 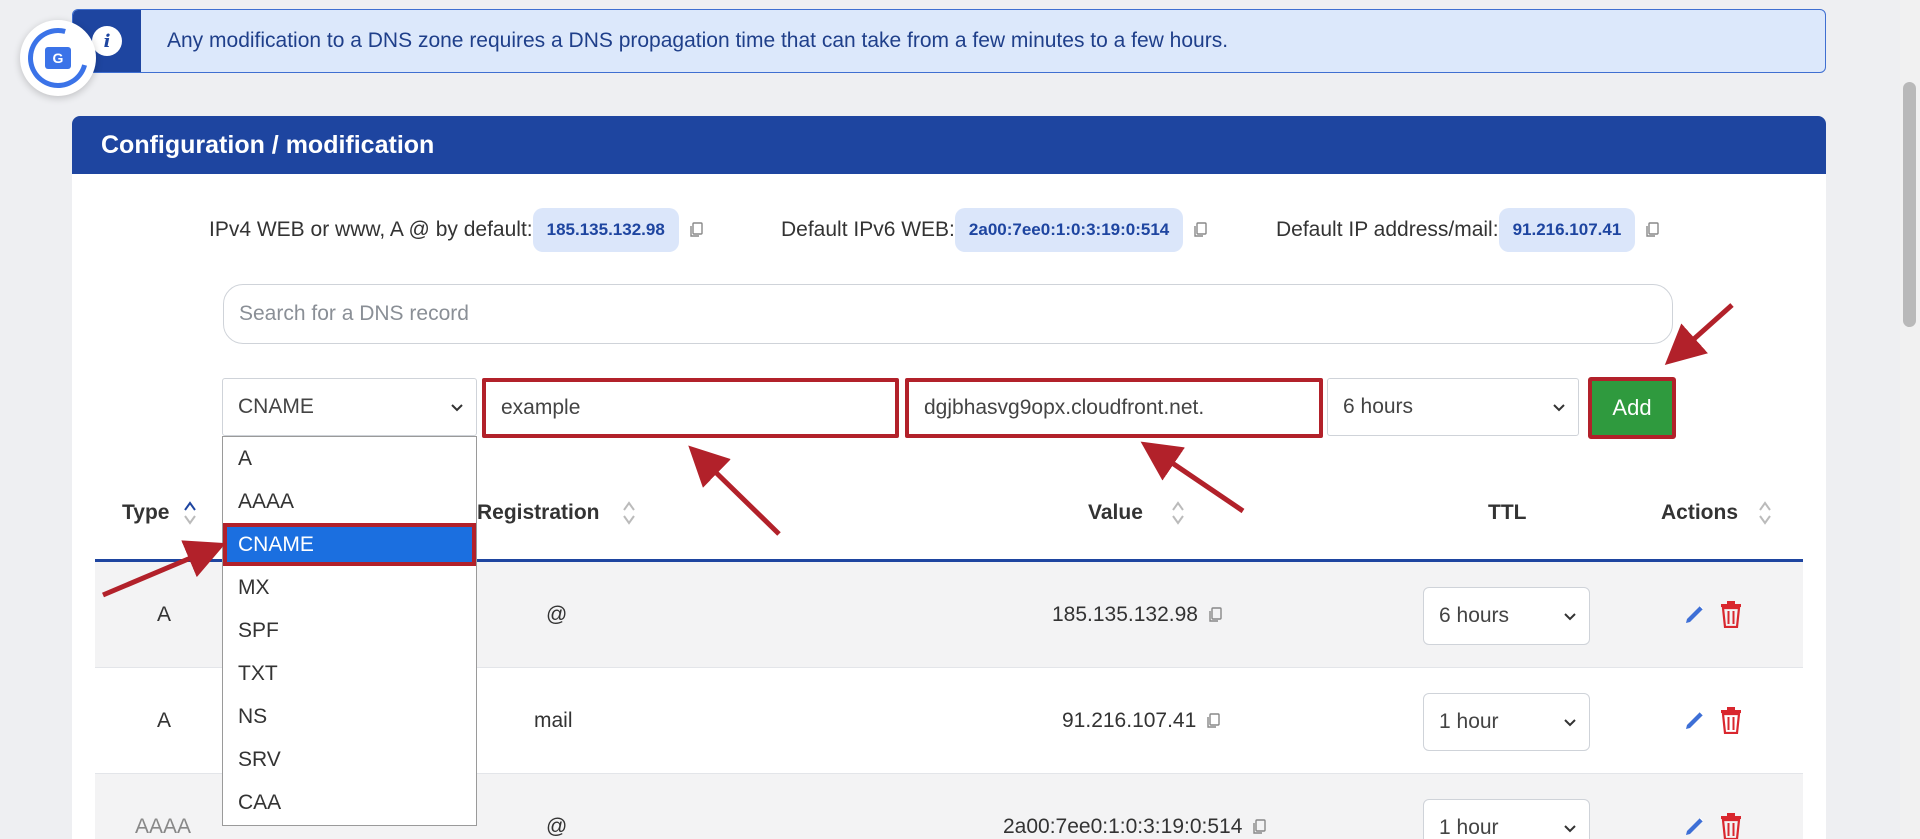 What do you see at coordinates (1387, 229) in the screenshot?
I see `mail-label: Default IP address/mail:` at bounding box center [1387, 229].